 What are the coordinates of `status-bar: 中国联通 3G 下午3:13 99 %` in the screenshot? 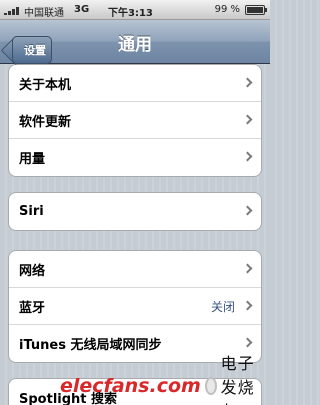 It's located at (135, 10).